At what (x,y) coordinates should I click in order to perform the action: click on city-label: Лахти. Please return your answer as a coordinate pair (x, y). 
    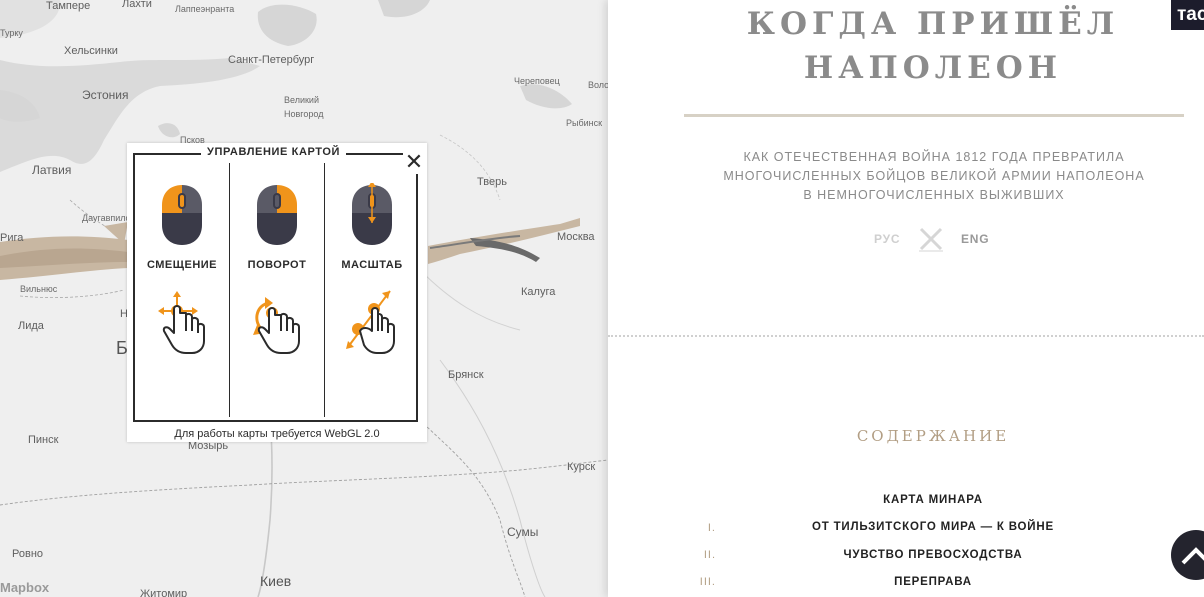
    Looking at the image, I should click on (137, 5).